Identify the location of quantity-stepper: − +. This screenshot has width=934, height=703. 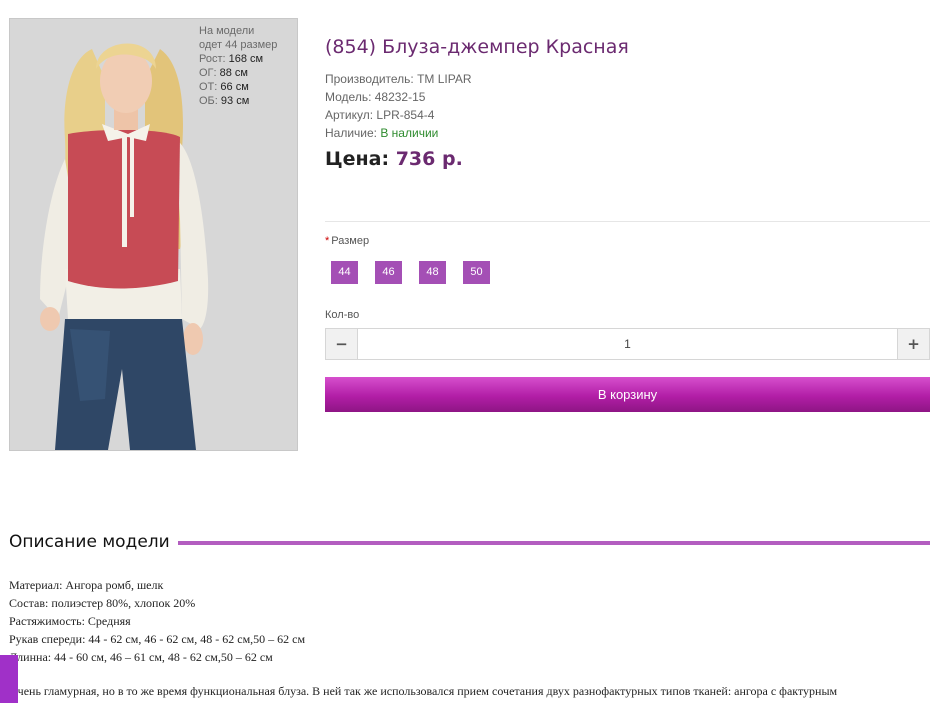
(627, 344).